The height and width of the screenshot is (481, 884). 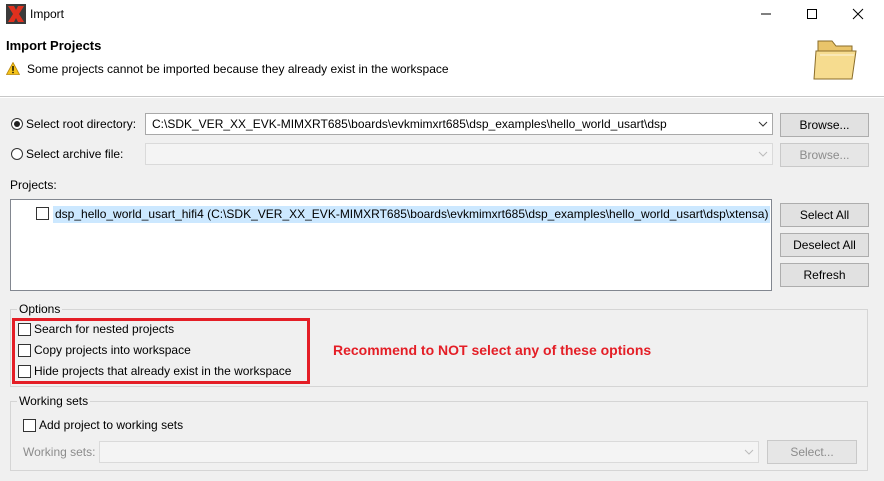 I want to click on archive-file-dropdown, so click(x=763, y=154).